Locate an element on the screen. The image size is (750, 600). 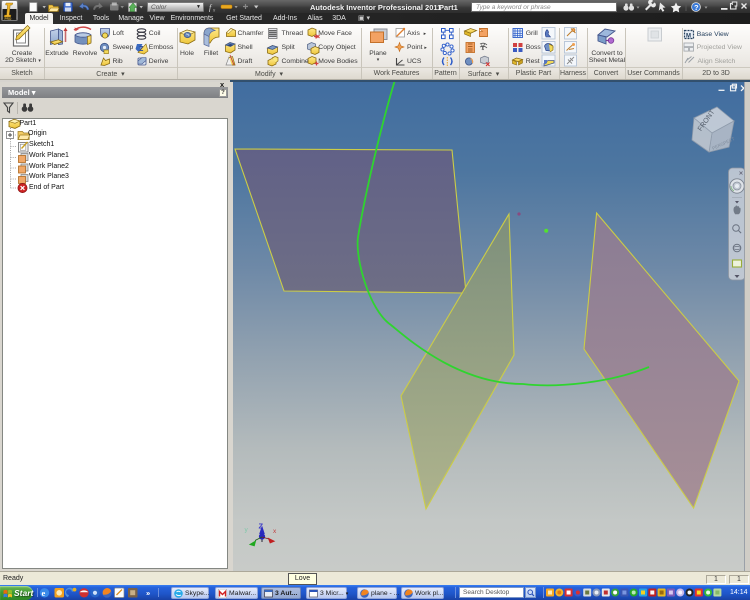
svg-text: x is located at coordinates (275, 531).